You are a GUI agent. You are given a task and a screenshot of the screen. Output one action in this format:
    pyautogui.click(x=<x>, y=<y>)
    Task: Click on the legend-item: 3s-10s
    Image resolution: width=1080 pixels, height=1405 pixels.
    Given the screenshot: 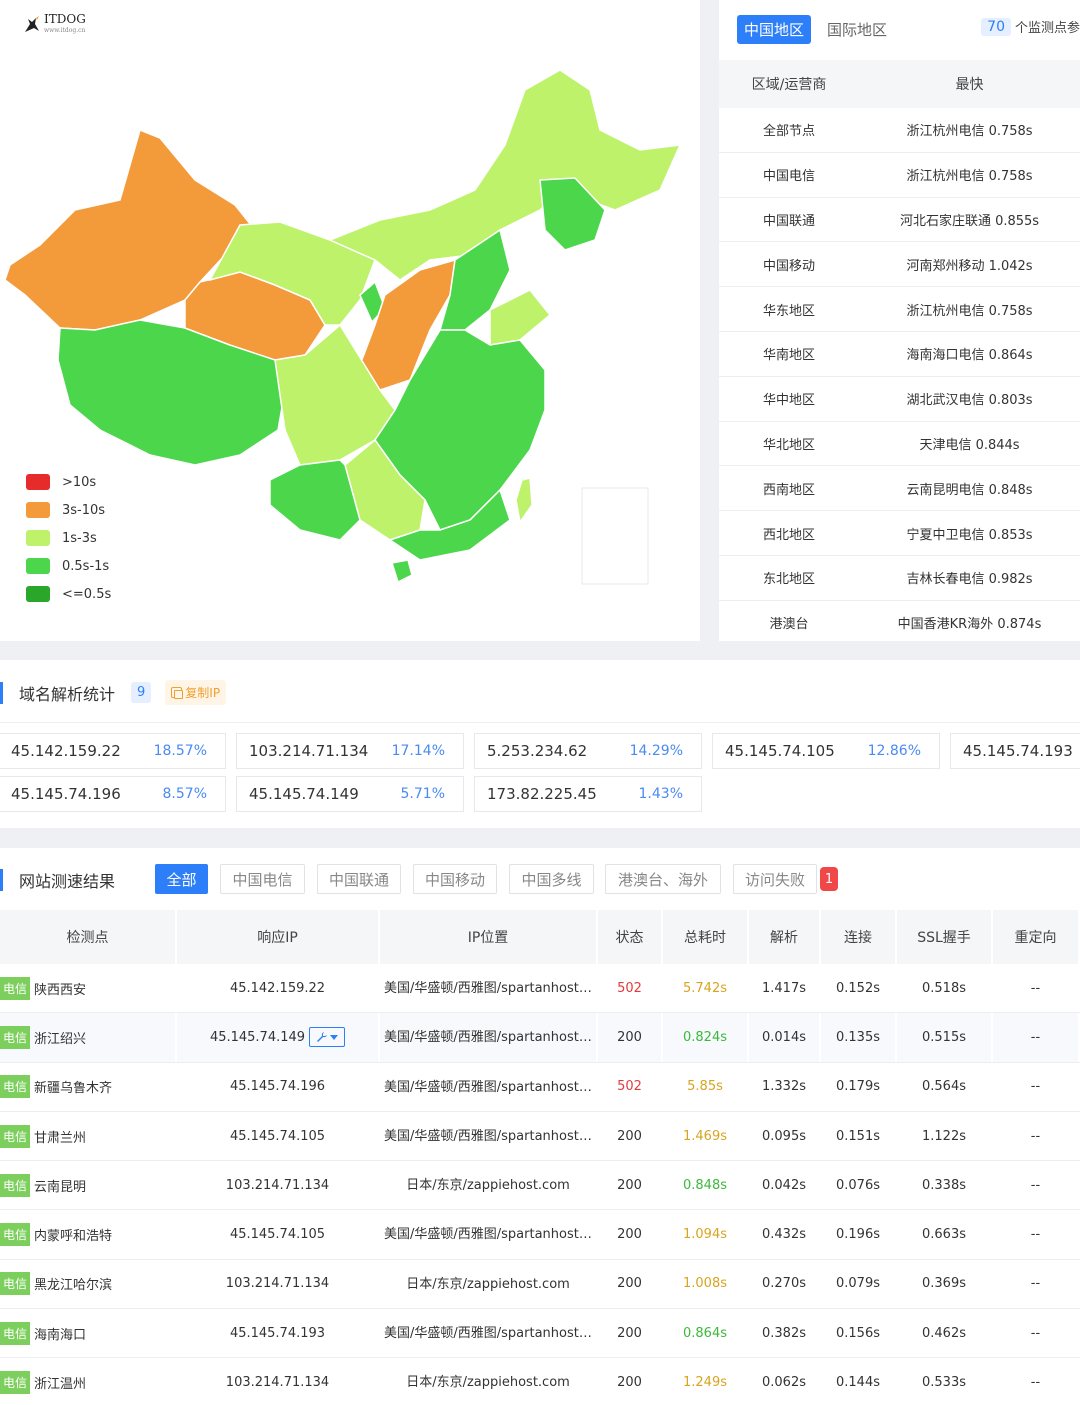 What is the action you would take?
    pyautogui.click(x=68, y=510)
    